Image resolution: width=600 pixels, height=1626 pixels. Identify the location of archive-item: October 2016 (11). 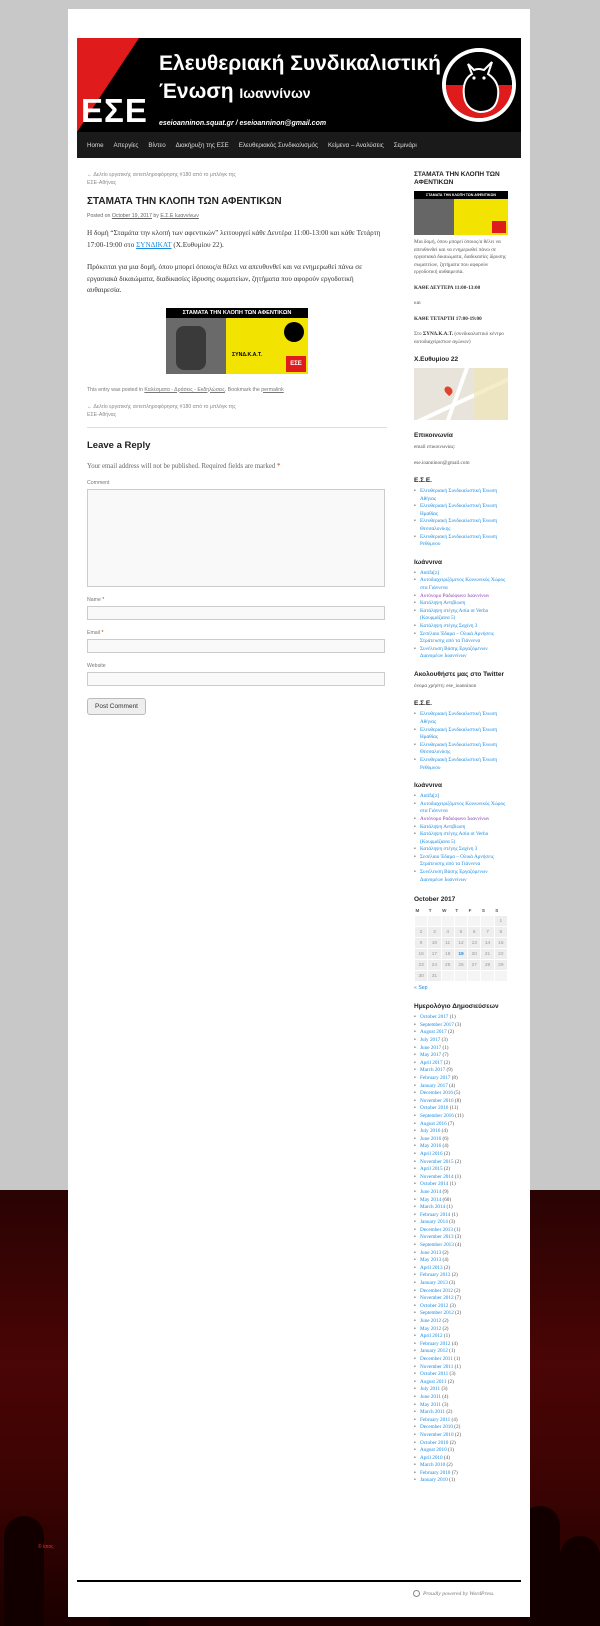
(462, 1109).